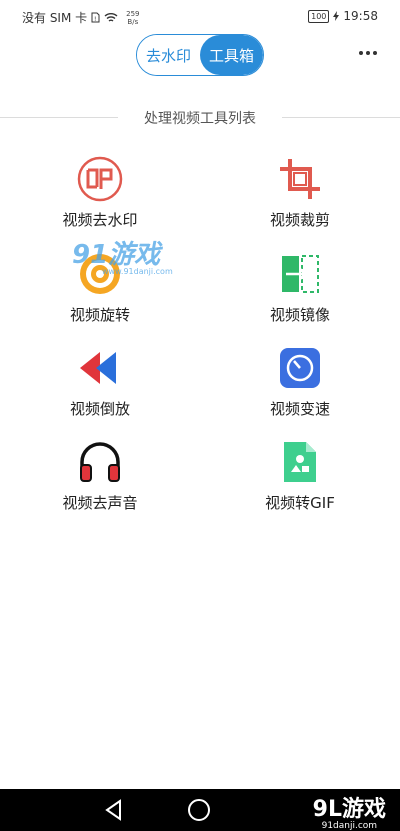 The height and width of the screenshot is (831, 400). I want to click on mode-switch: 去水印 工具箱, so click(200, 55).